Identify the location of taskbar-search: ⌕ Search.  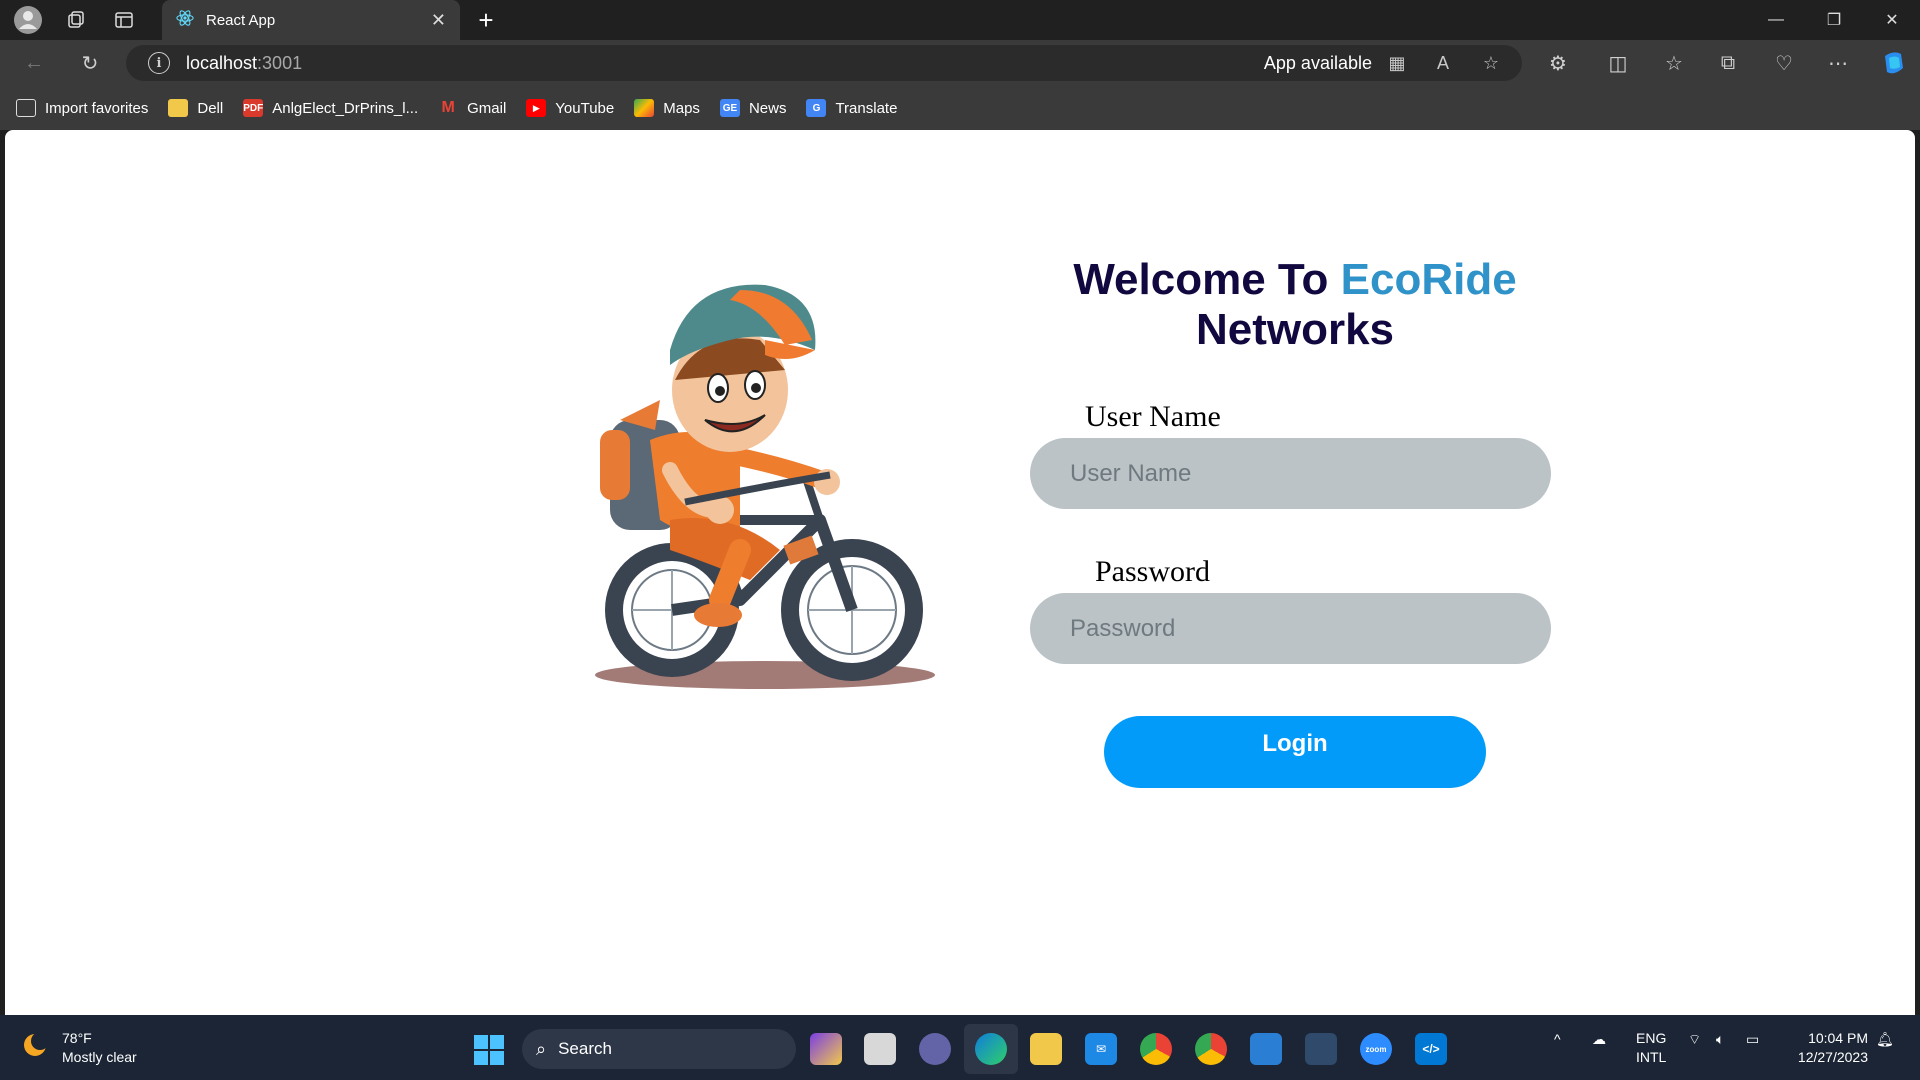
(659, 1049).